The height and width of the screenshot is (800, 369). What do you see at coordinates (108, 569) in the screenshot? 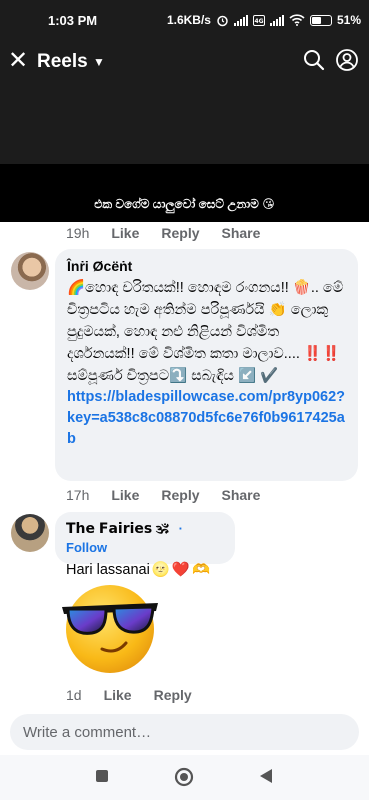
I see `comment-text: Hari lassanai` at bounding box center [108, 569].